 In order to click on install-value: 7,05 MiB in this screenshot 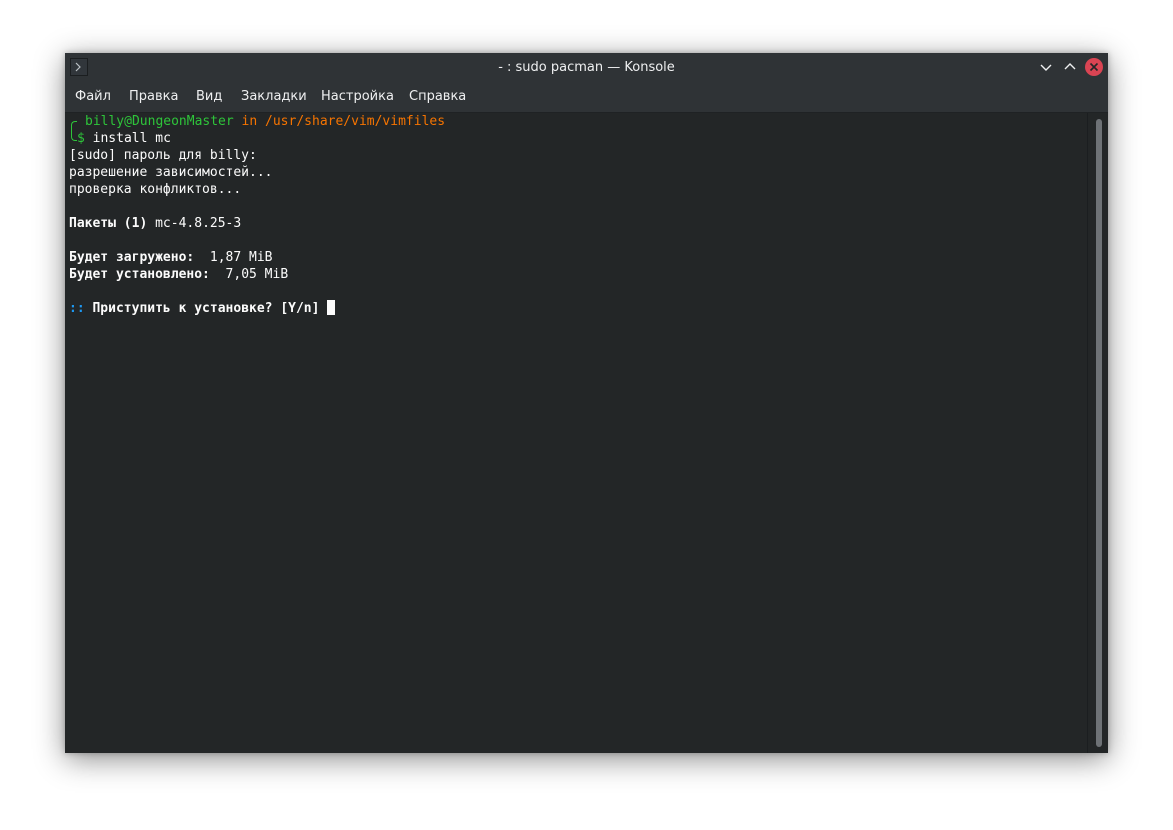, I will do `click(249, 274)`.